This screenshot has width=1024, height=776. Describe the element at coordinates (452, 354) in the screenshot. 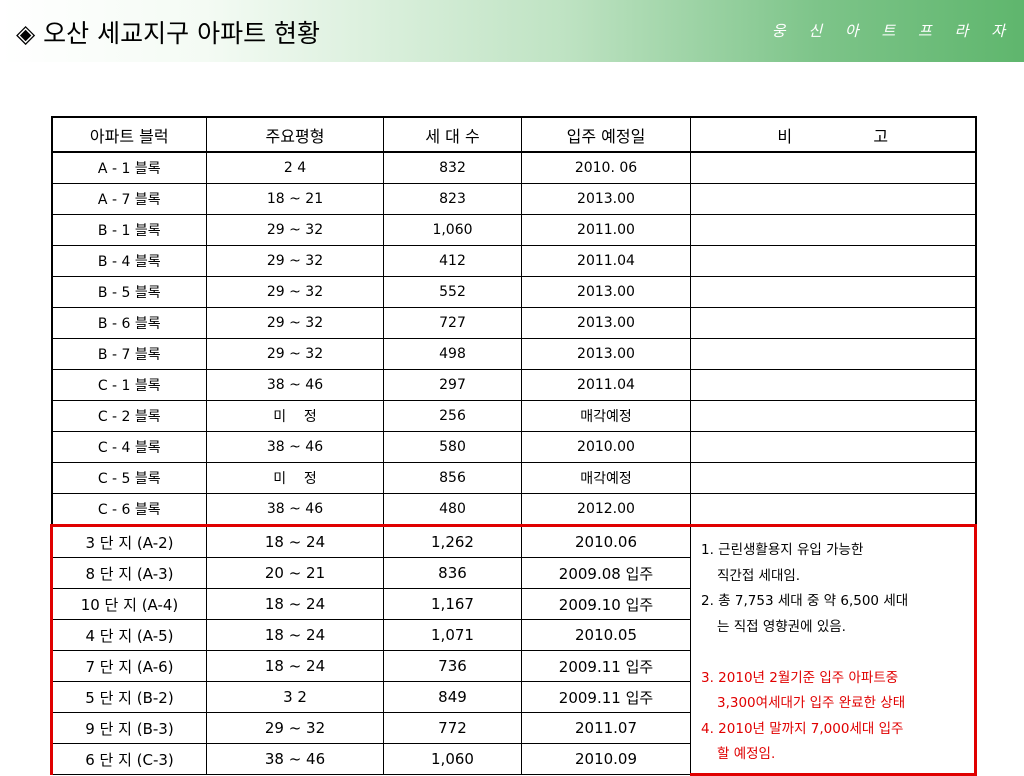

I see `cell-units: 498` at that location.